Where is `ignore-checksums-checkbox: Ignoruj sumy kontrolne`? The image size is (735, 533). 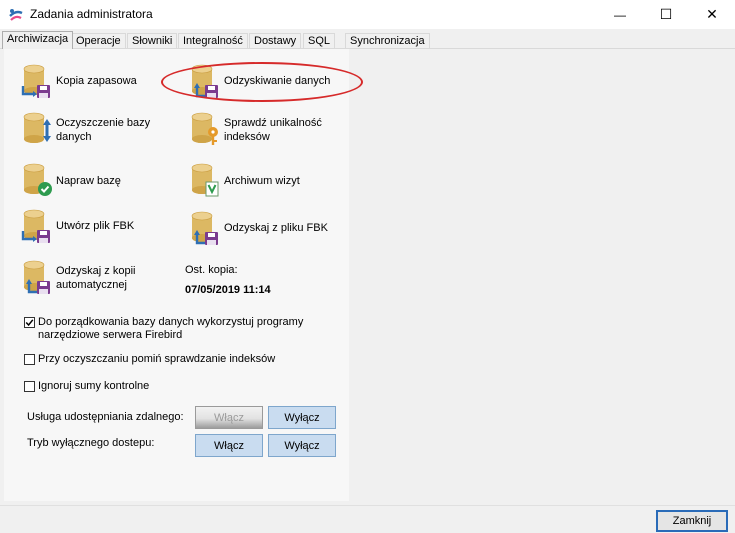
ignore-checksums-checkbox: Ignoruj sumy kontrolne is located at coordinates (86, 386).